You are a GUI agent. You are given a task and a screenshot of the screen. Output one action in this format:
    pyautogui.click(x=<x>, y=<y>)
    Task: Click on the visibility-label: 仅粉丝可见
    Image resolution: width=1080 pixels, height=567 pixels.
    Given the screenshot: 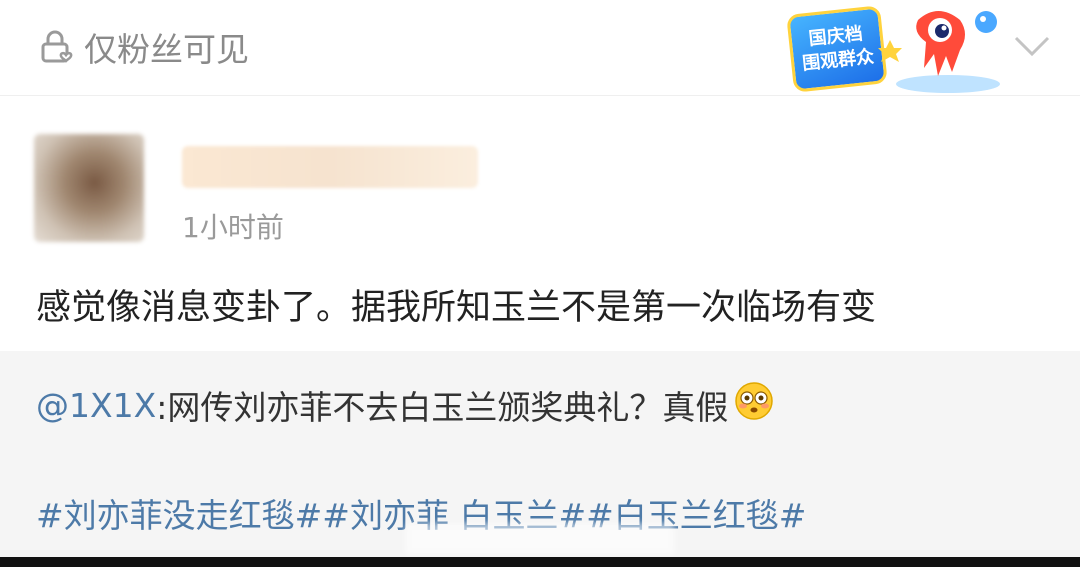 What is the action you would take?
    pyautogui.click(x=166, y=49)
    